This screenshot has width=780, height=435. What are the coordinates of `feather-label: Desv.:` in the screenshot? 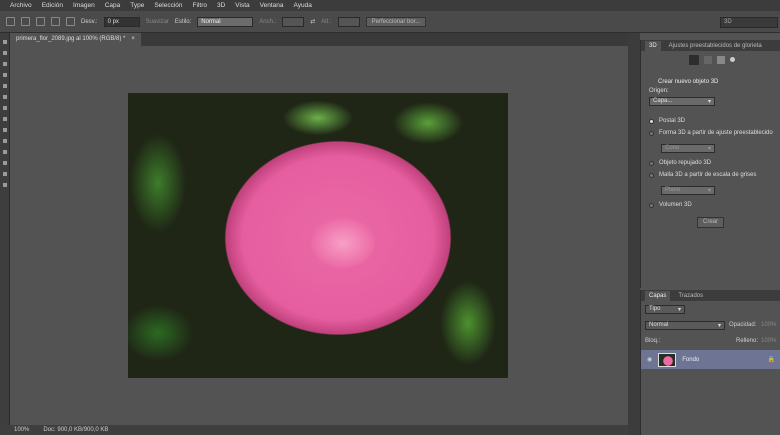 It's located at (89, 21).